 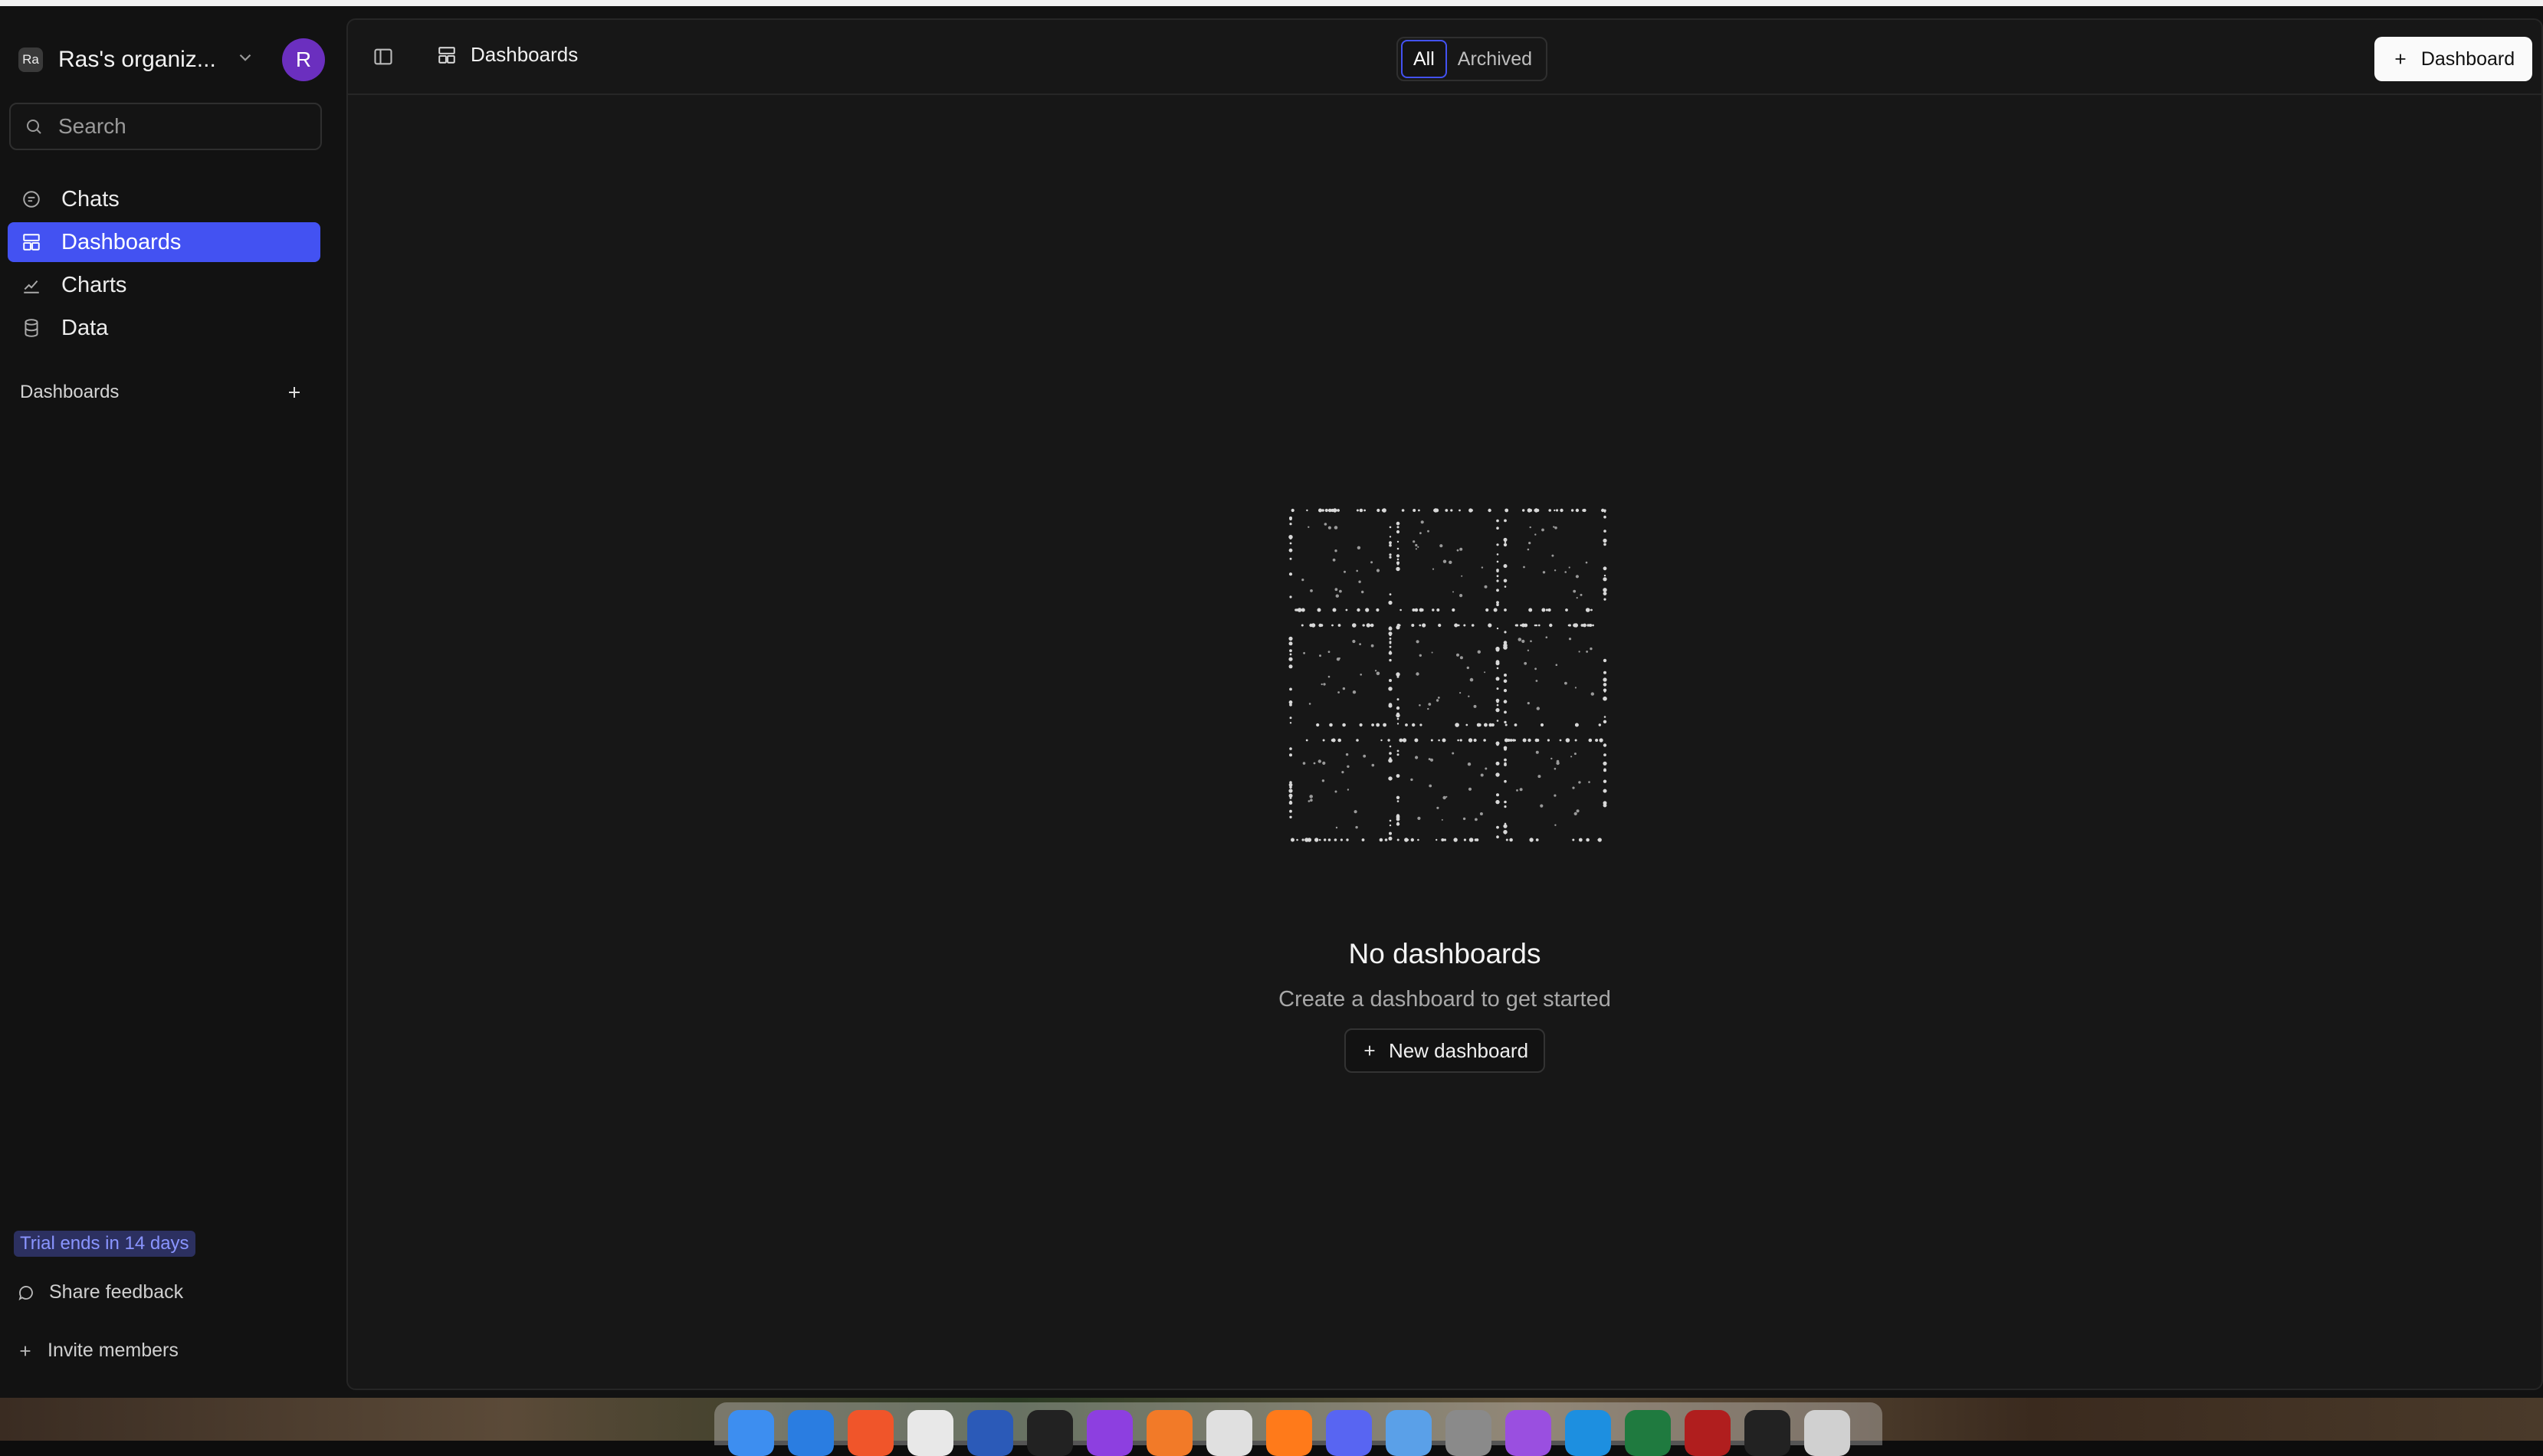 I want to click on sidebar-item-charts: Charts, so click(x=164, y=285).